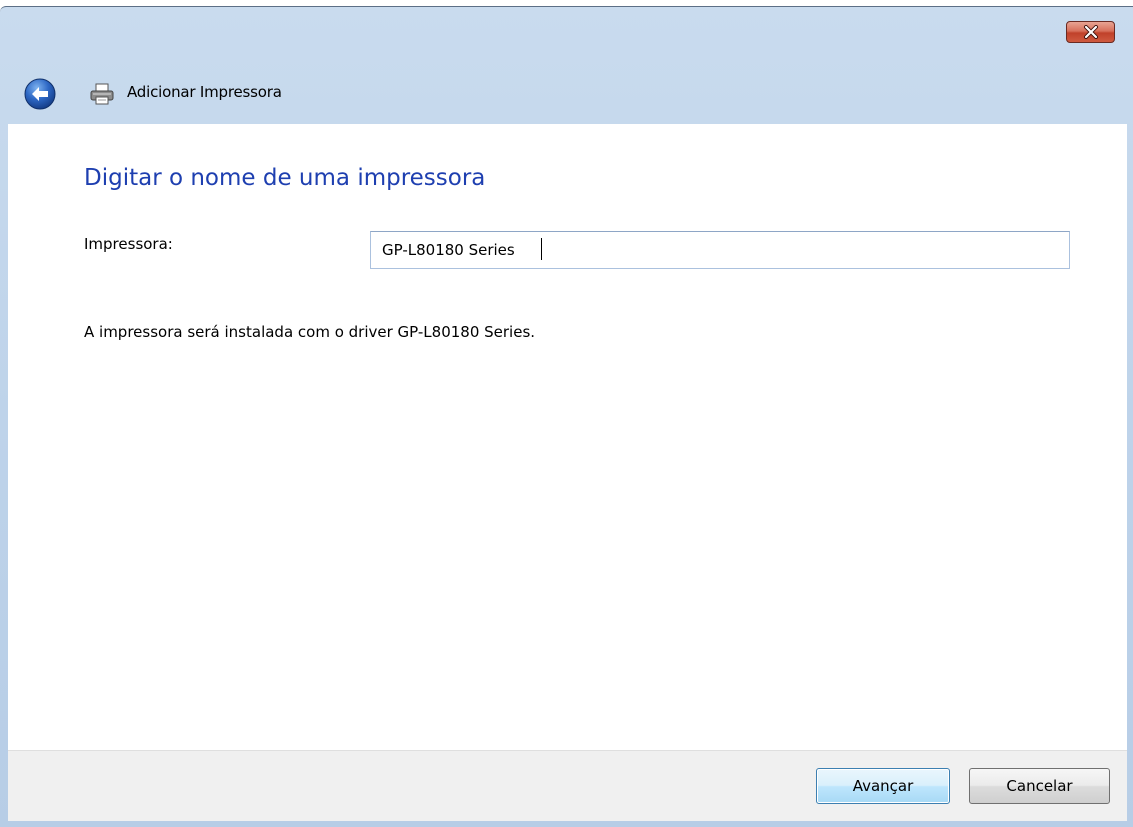  Describe the element at coordinates (285, 178) in the screenshot. I see `page-heading: Digitar o nome de uma impressora` at that location.